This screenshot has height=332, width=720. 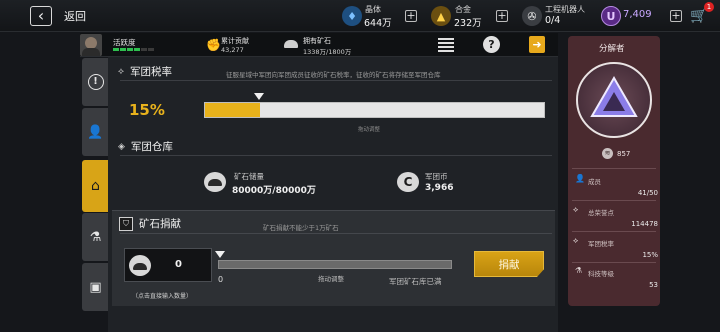 What do you see at coordinates (213, 45) in the screenshot?
I see `fist-icon: ✊` at bounding box center [213, 45].